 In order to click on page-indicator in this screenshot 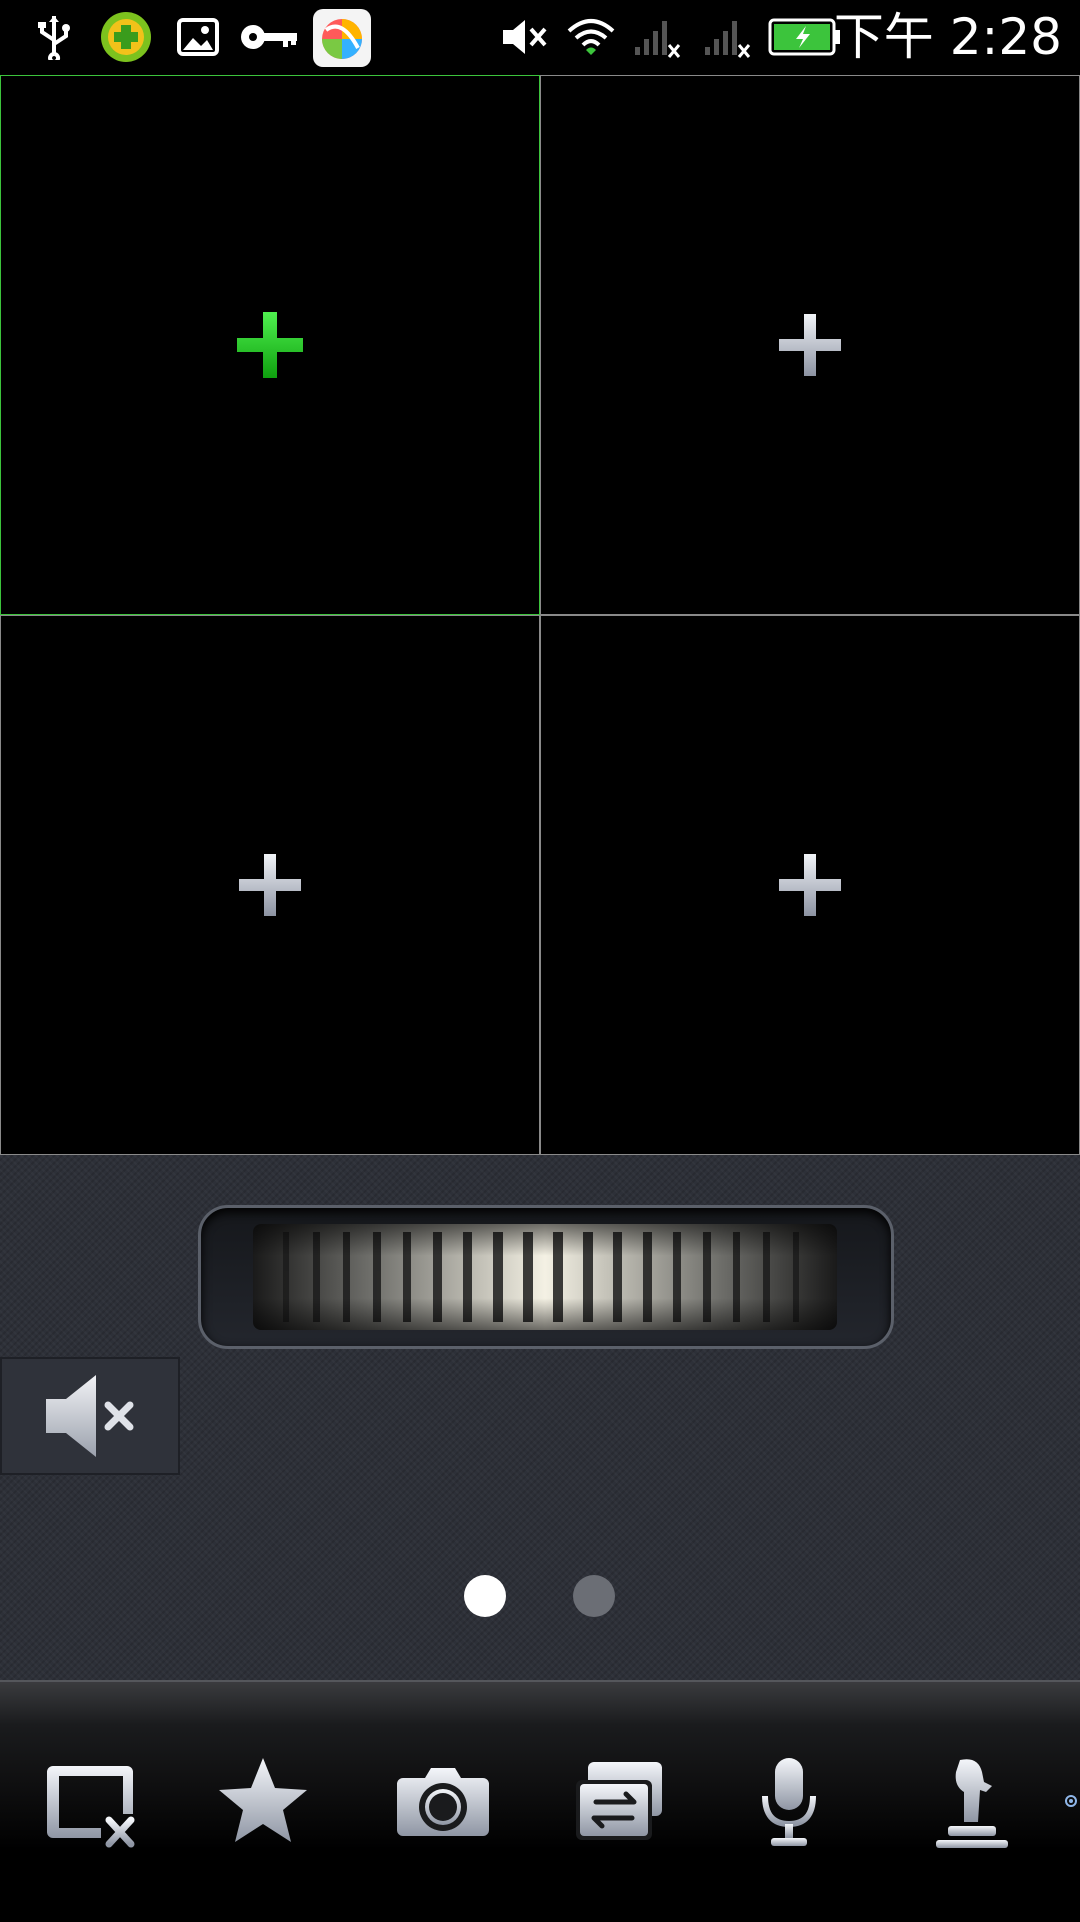, I will do `click(540, 1597)`.